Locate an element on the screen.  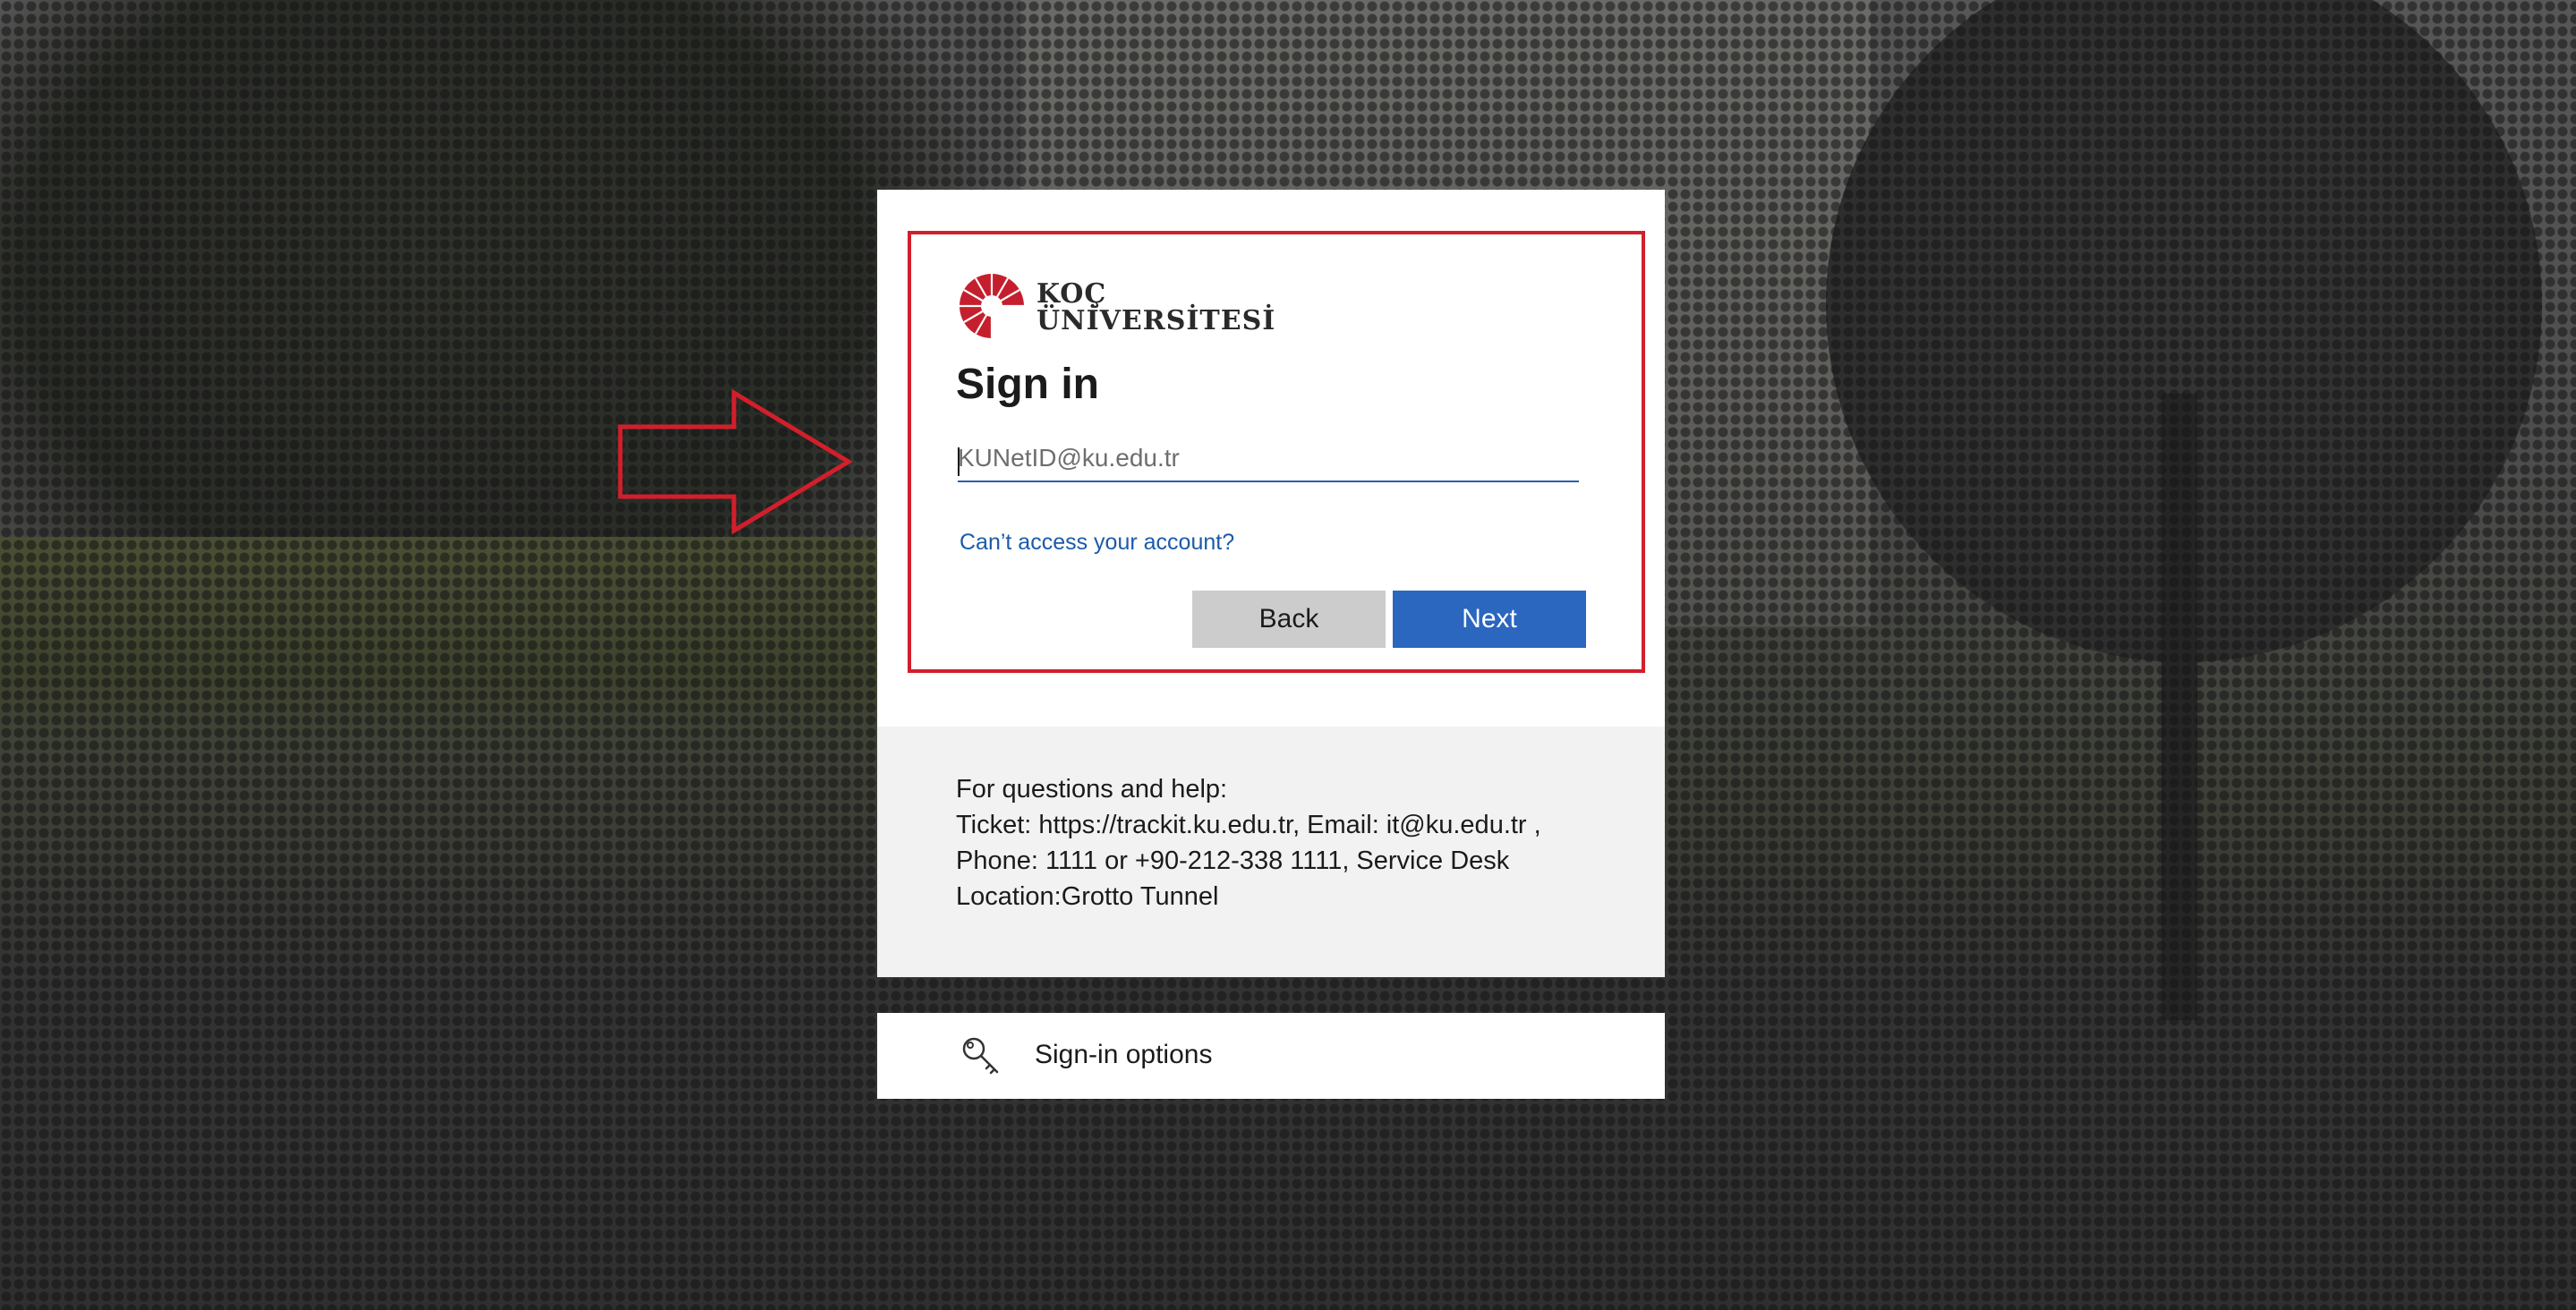
koc-sunburst-logo-icon is located at coordinates (994, 308).